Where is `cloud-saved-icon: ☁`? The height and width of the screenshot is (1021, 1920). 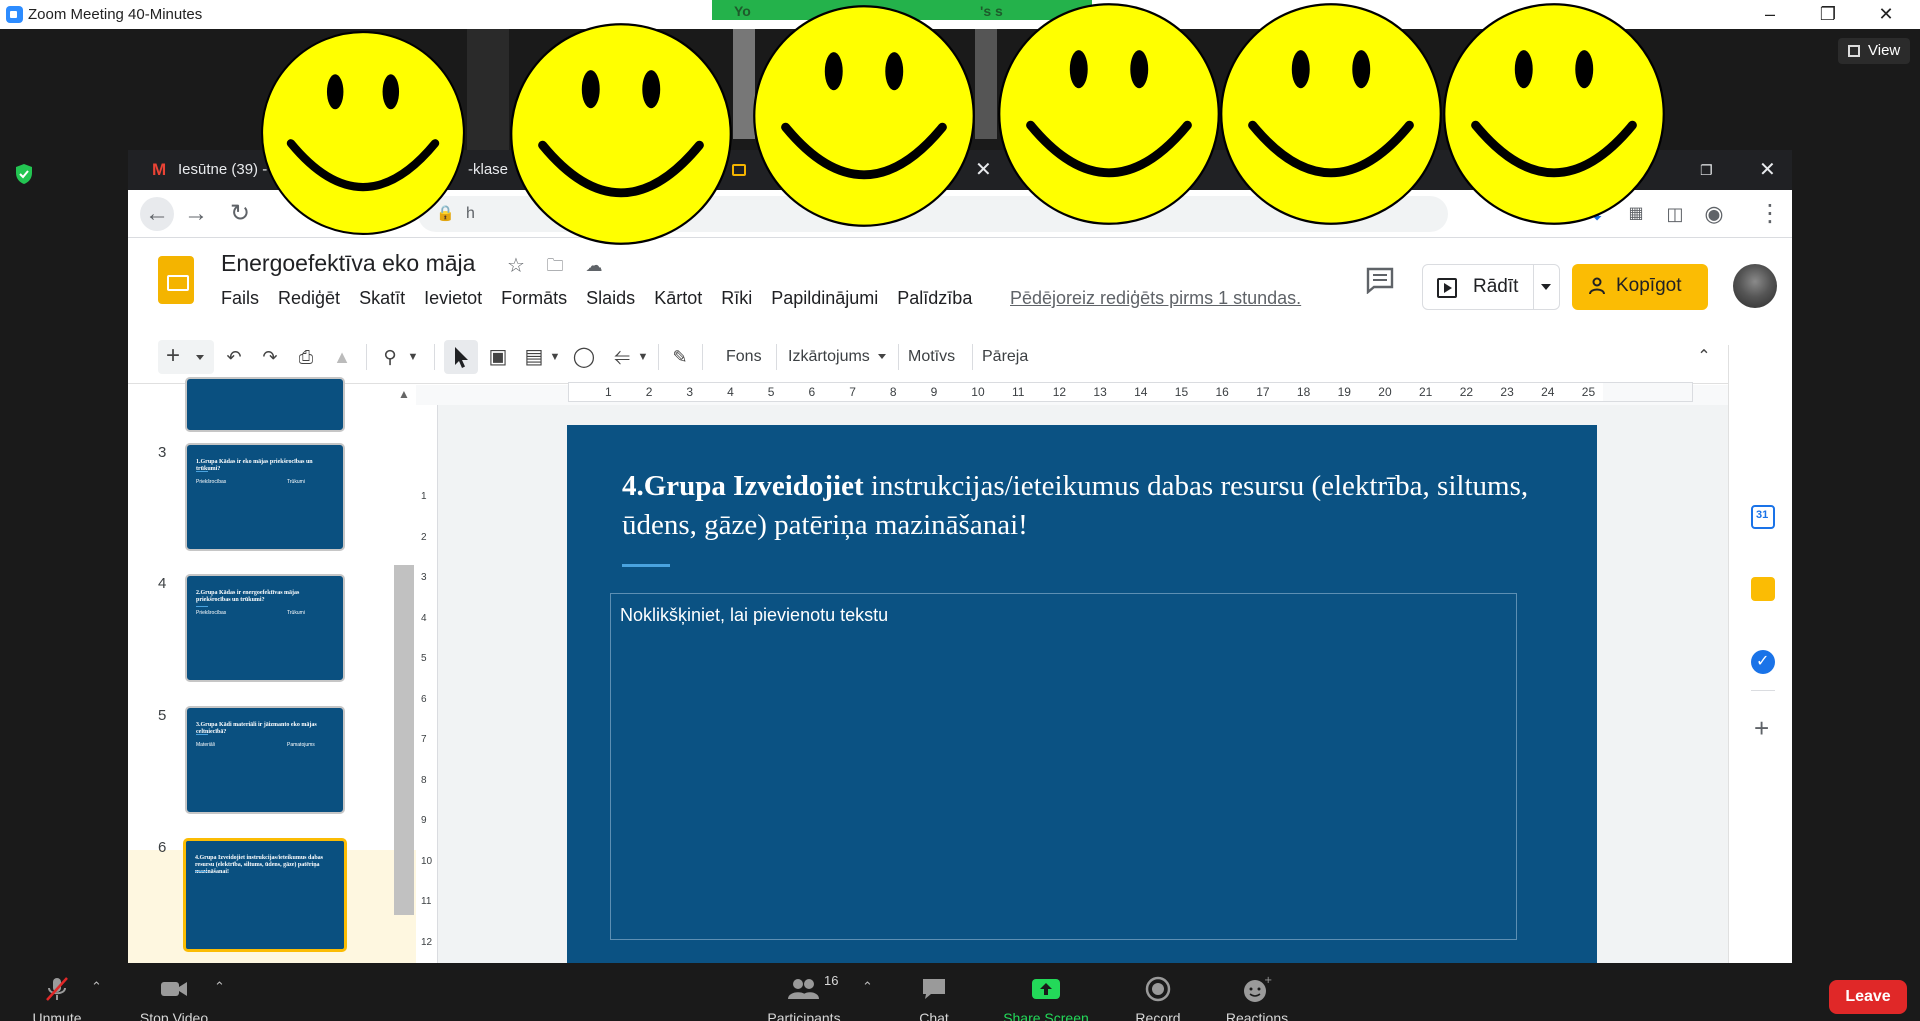
cloud-saved-icon: ☁ is located at coordinates (594, 266).